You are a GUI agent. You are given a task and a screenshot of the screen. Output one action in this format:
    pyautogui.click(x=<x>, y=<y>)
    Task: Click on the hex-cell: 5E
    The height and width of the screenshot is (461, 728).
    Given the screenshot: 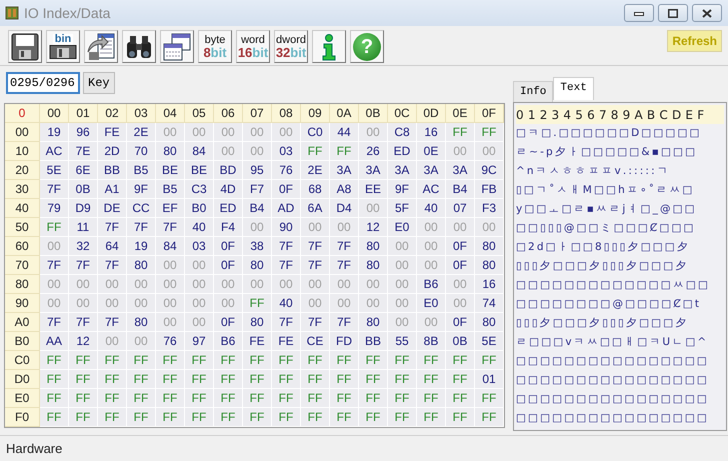 What is the action you would take?
    pyautogui.click(x=489, y=341)
    